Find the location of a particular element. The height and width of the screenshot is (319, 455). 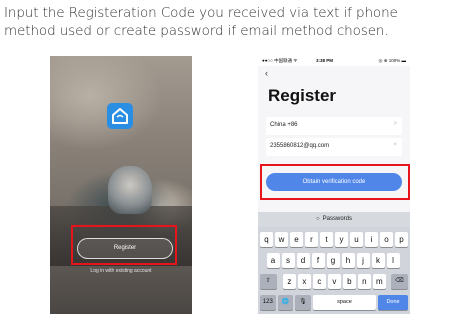

key-j: j is located at coordinates (363, 260).